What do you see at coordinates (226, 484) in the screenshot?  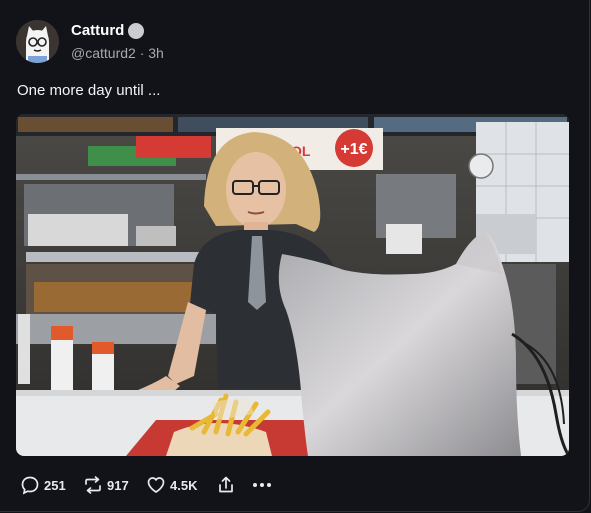 I see `share-icon` at bounding box center [226, 484].